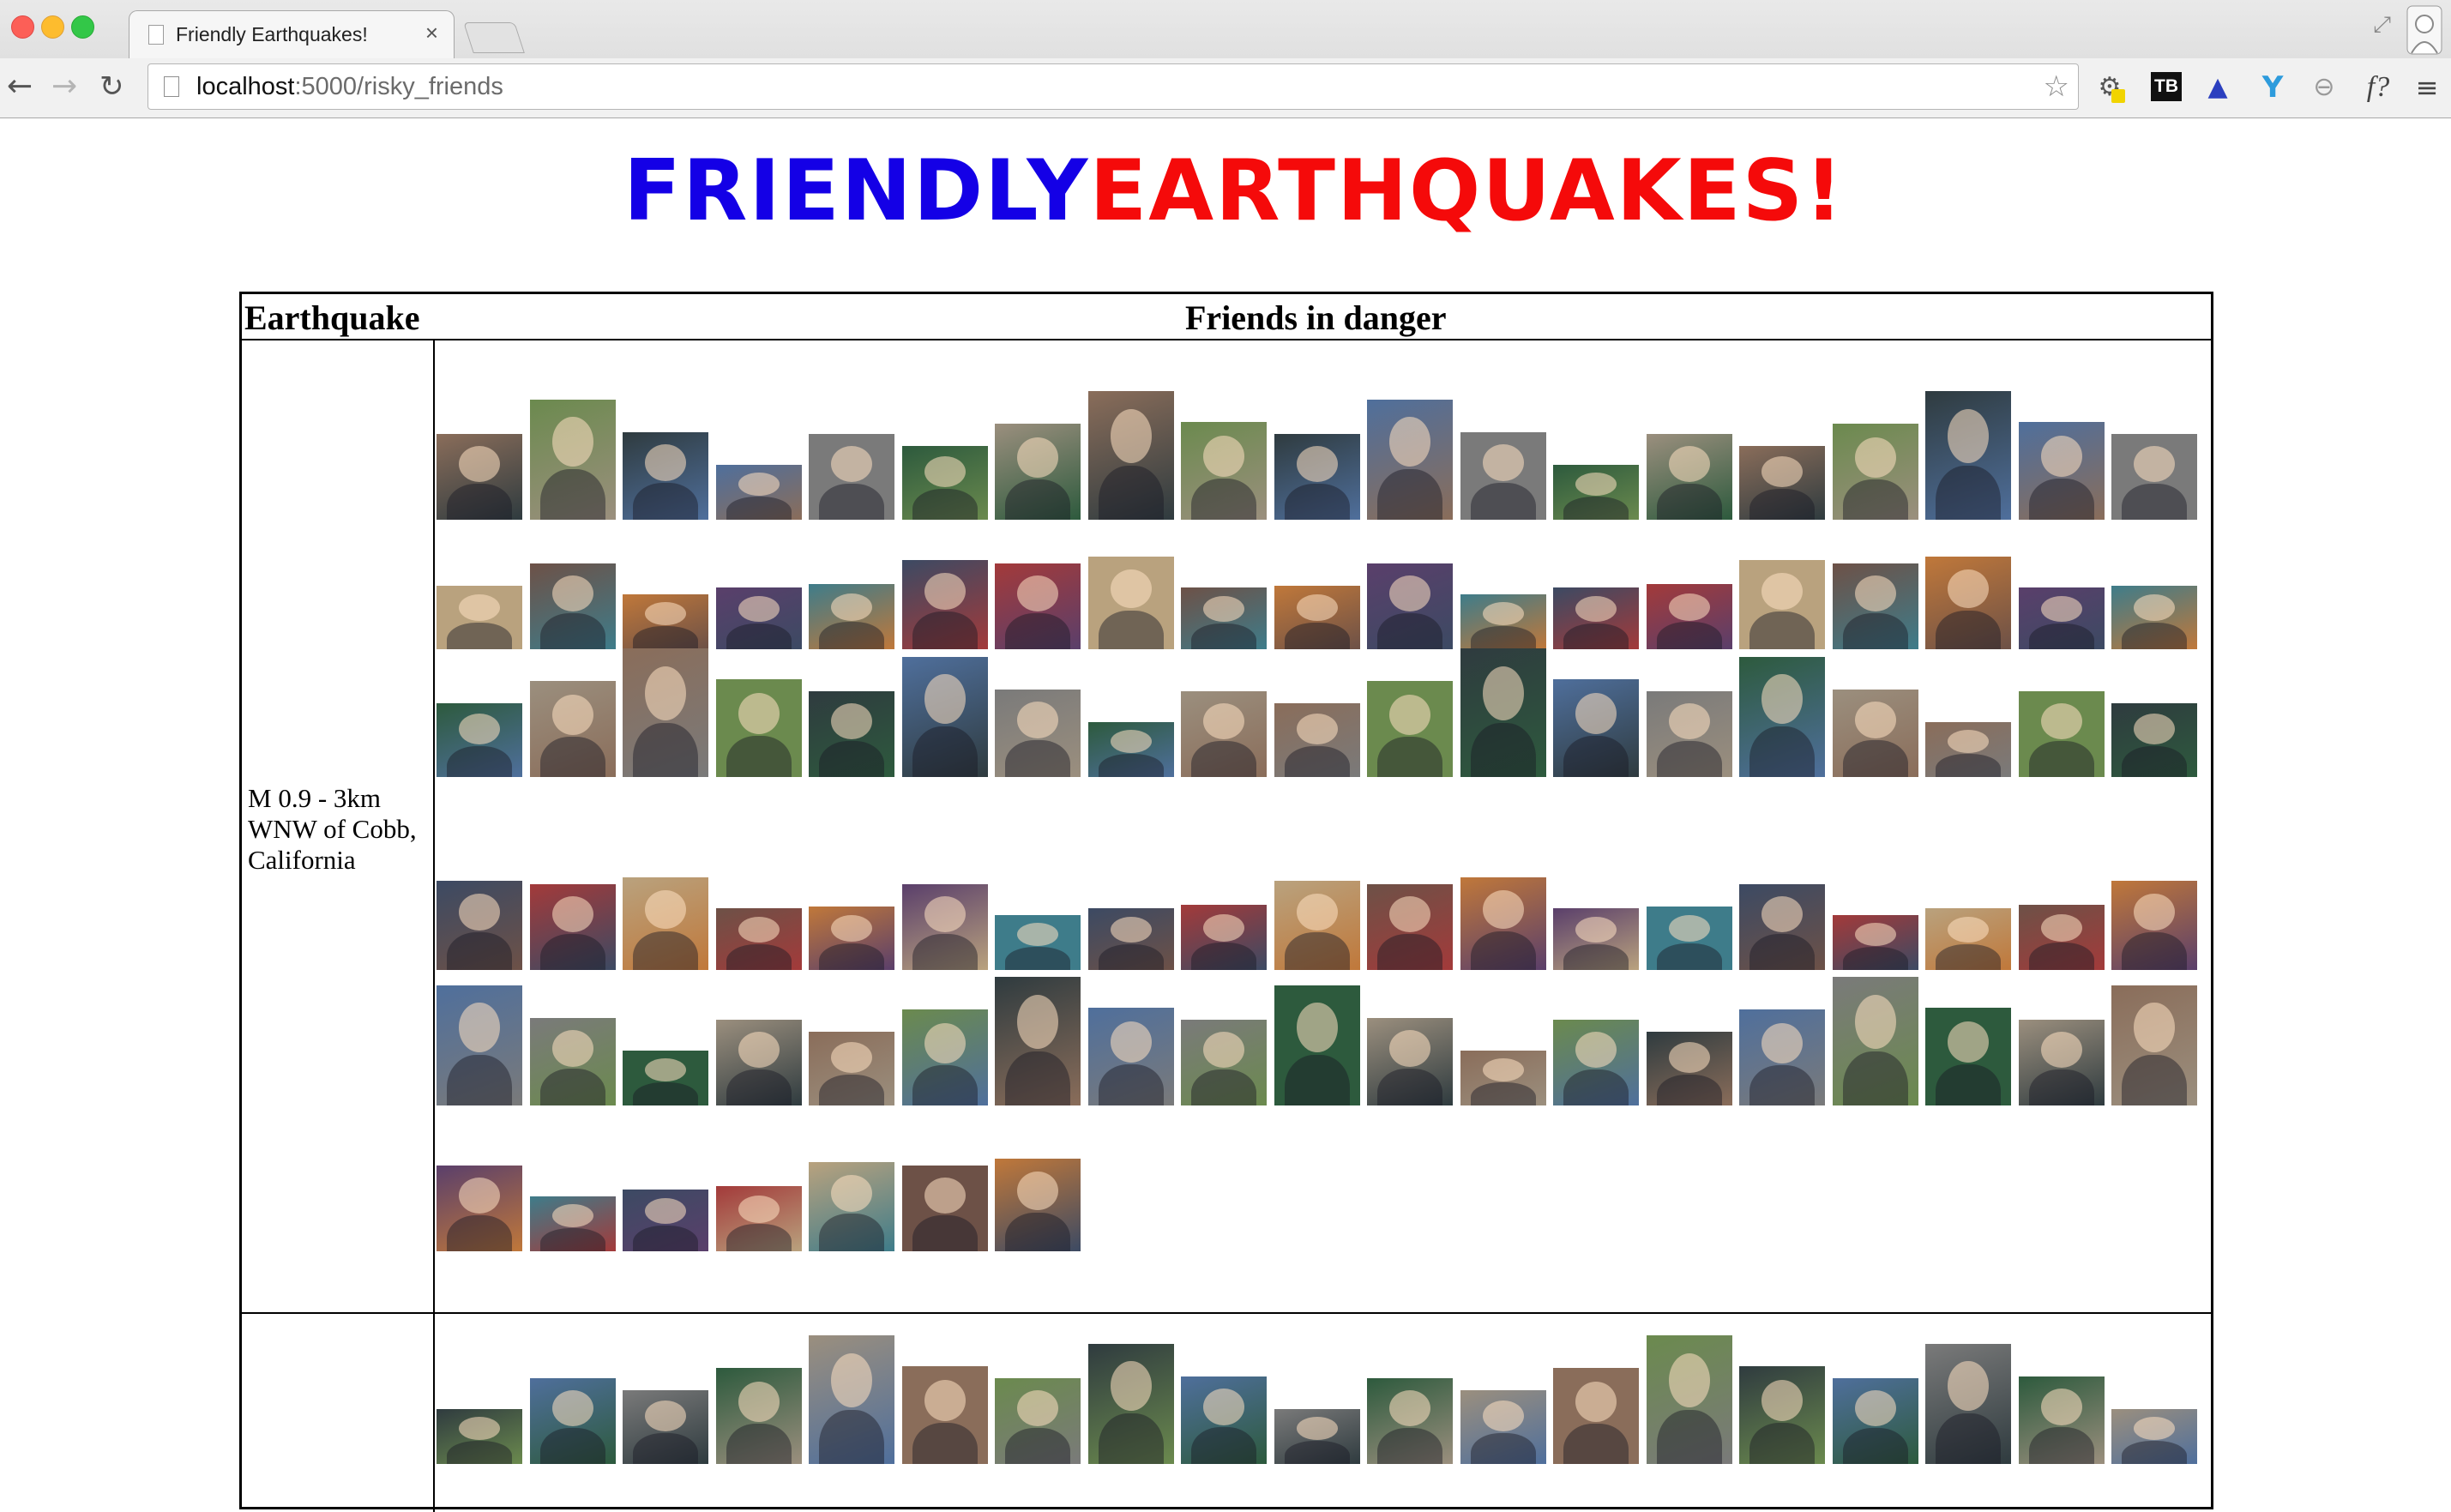 This screenshot has width=2451, height=1512. Describe the element at coordinates (1226, 1313) in the screenshot. I see `row-divider` at that location.